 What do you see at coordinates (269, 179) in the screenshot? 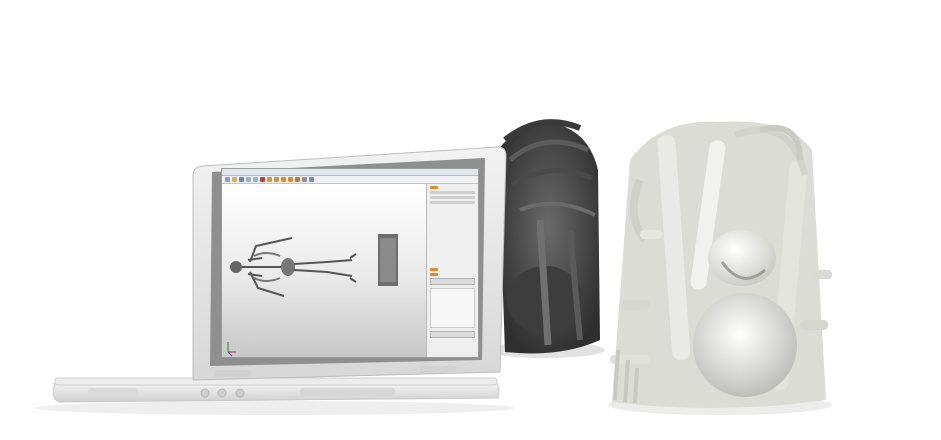
I see `copy-icon` at bounding box center [269, 179].